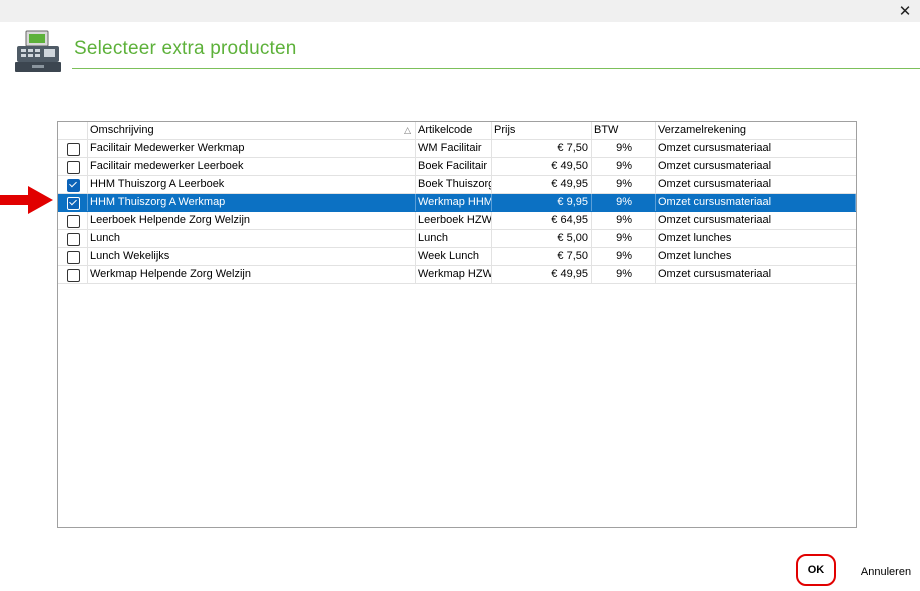  What do you see at coordinates (252, 274) in the screenshot?
I see `cell-omschrijving: Werkmap Helpende Zorg Welzijn` at bounding box center [252, 274].